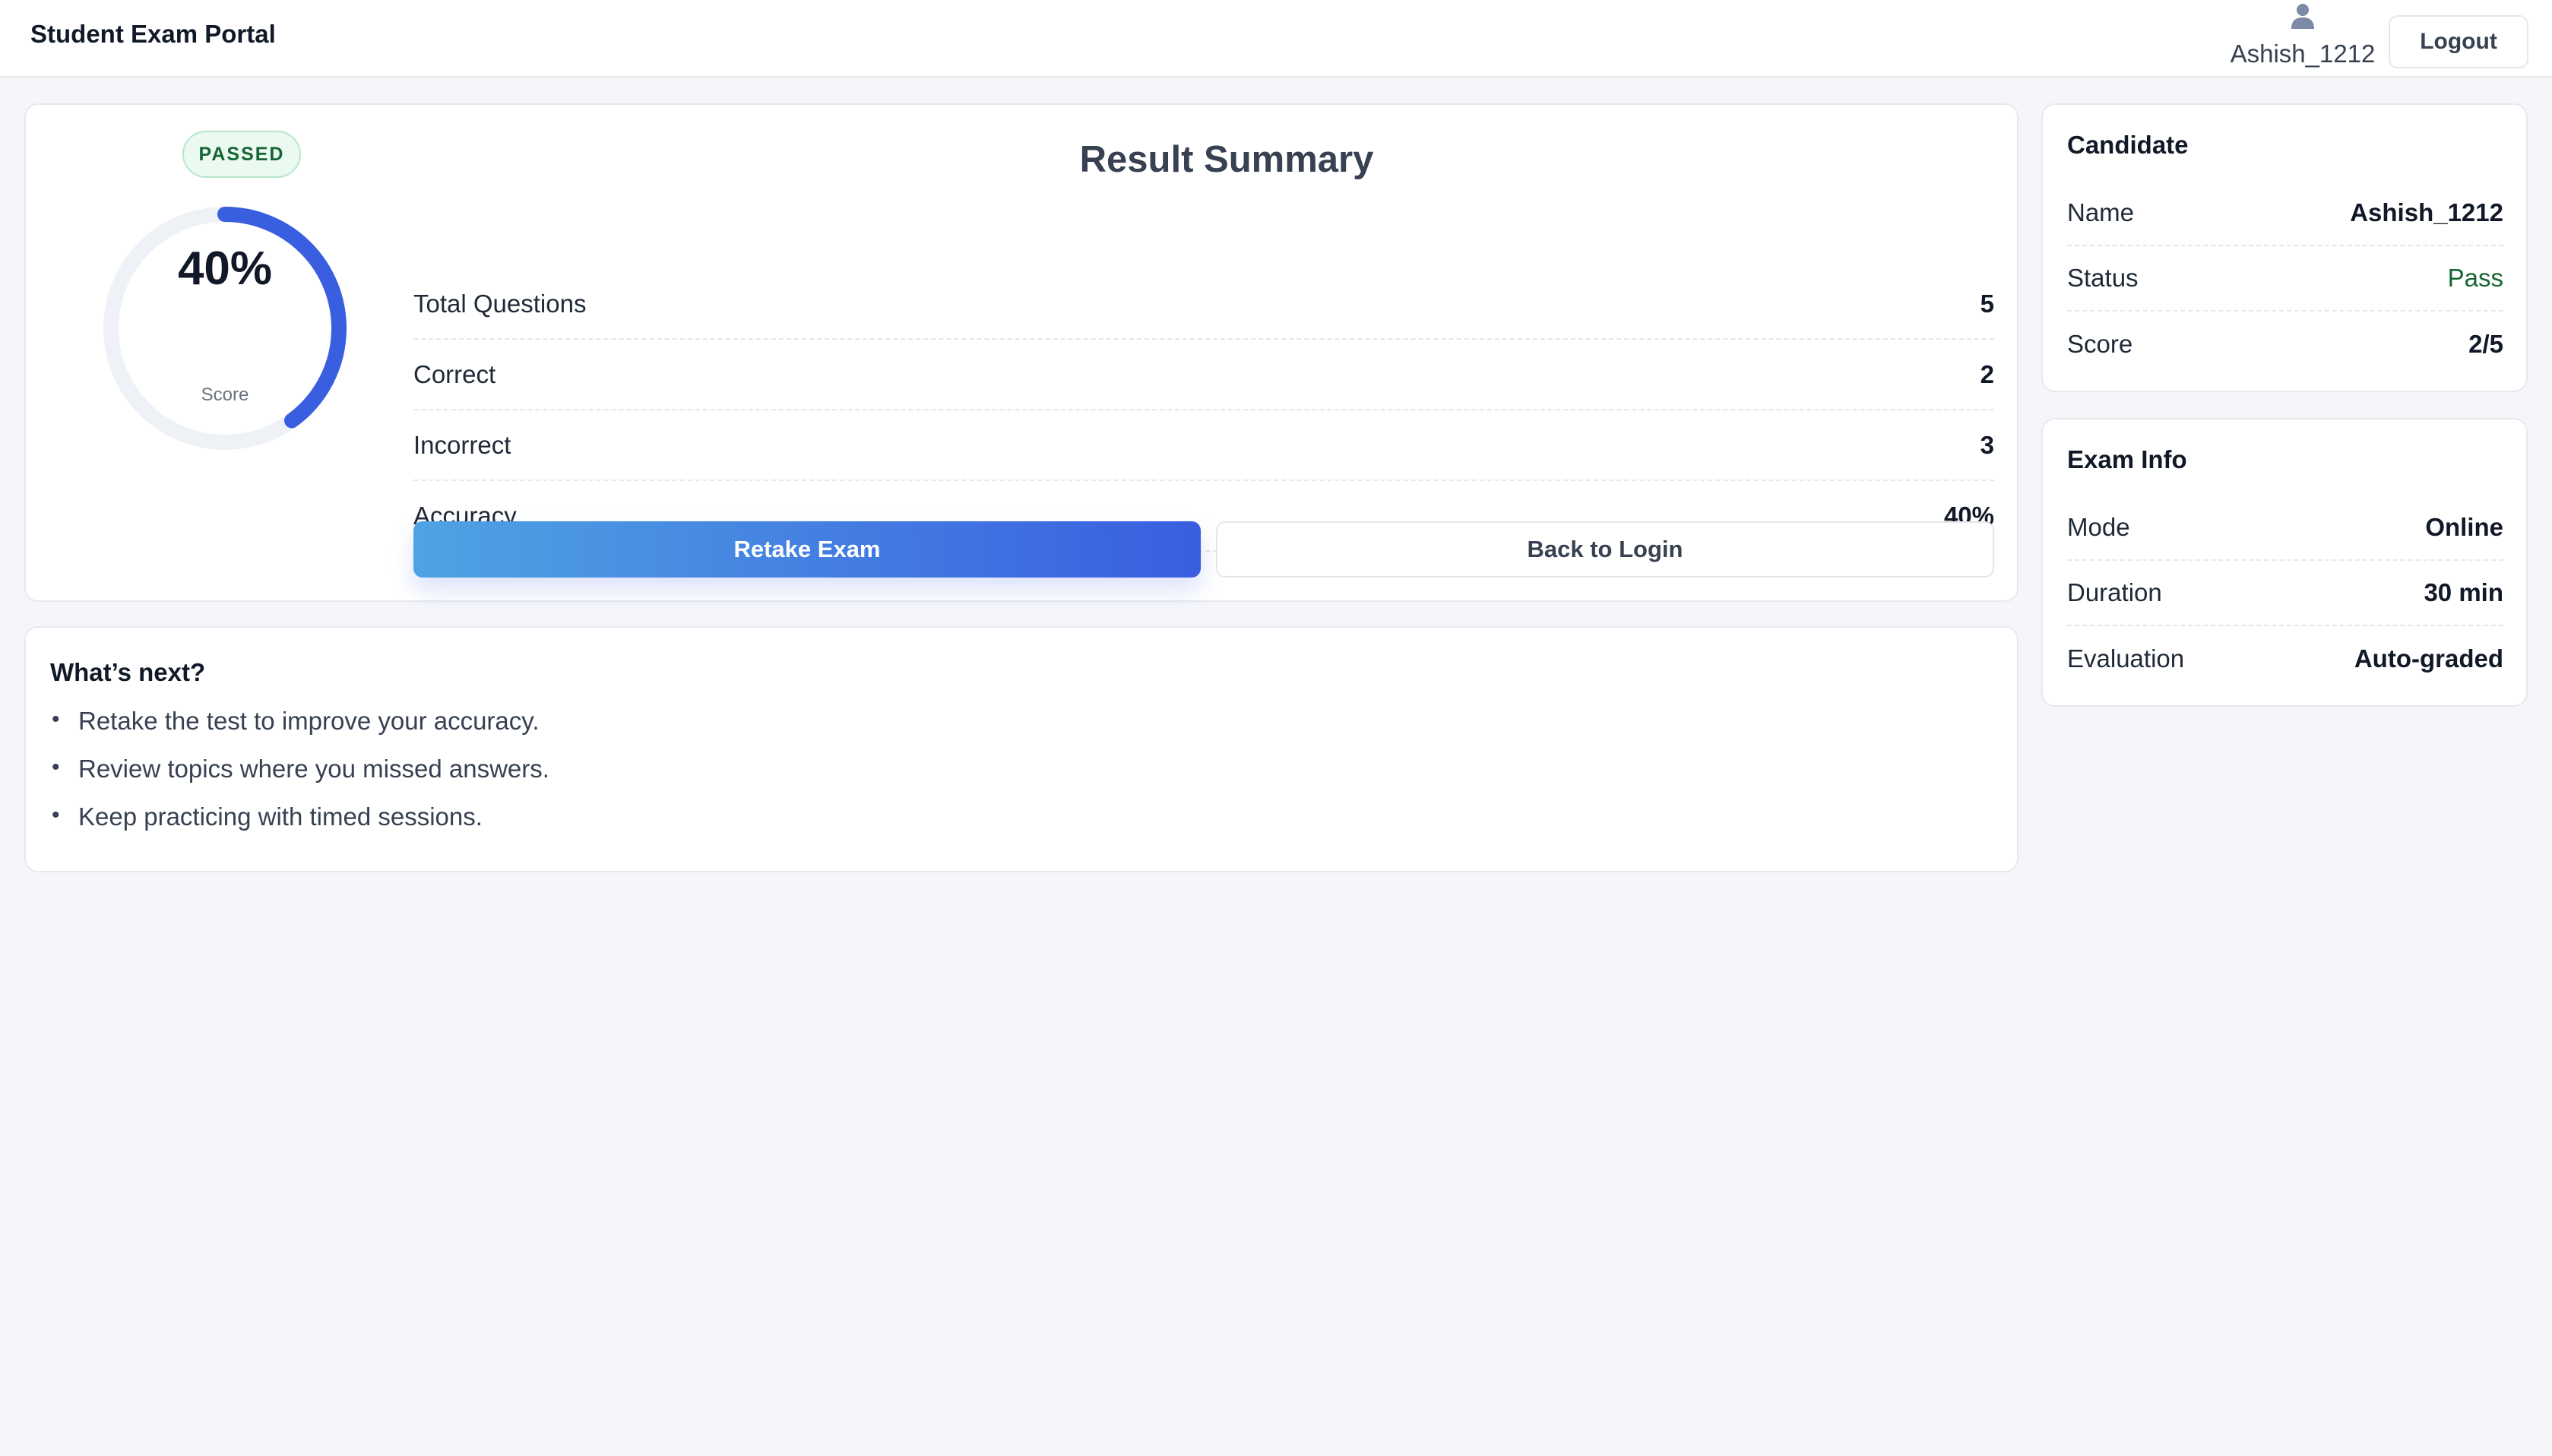 The width and height of the screenshot is (2552, 1456). Describe the element at coordinates (225, 395) in the screenshot. I see `score-label: Score` at that location.